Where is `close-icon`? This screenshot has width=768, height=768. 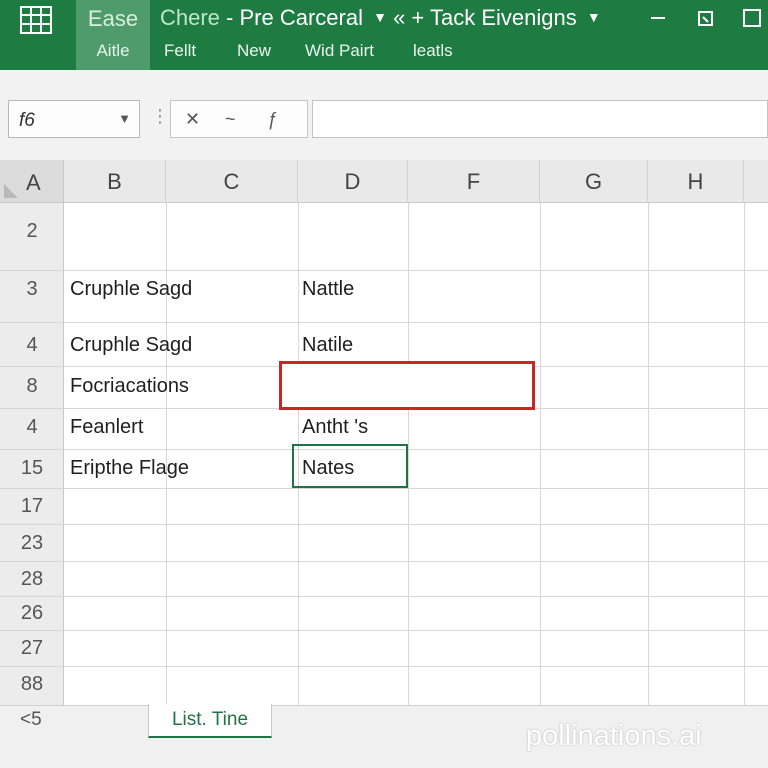
close-icon is located at coordinates (752, 18).